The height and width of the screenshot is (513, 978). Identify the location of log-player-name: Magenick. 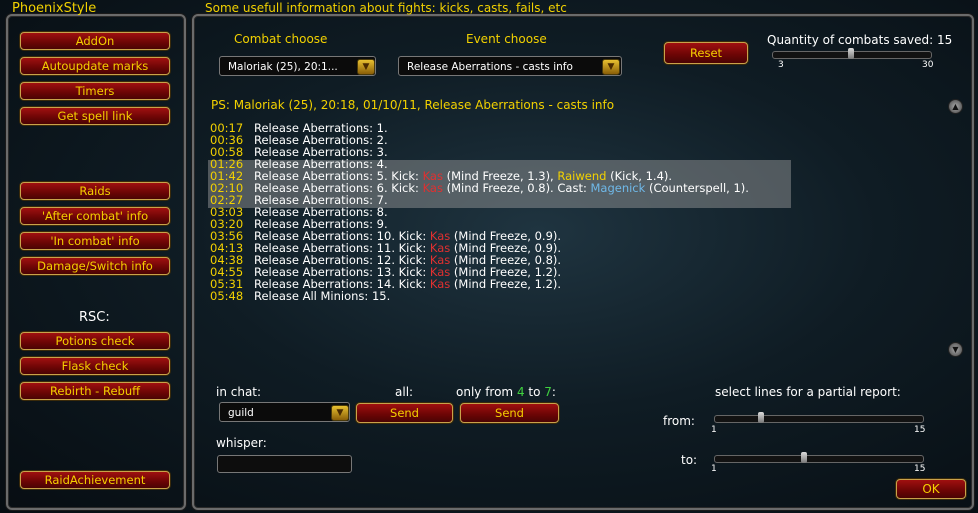
(618, 188).